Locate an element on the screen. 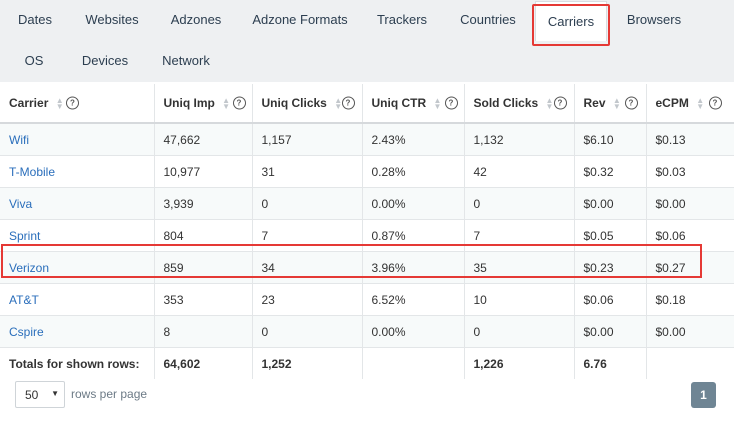  rows-per-page-select: 50 ▼ is located at coordinates (40, 394).